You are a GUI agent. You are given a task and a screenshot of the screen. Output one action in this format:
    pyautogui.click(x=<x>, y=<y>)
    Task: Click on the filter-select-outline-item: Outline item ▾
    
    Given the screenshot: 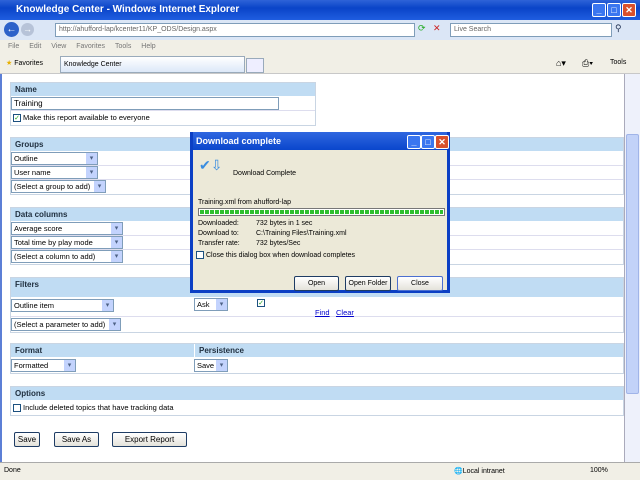 What is the action you would take?
    pyautogui.click(x=62, y=305)
    